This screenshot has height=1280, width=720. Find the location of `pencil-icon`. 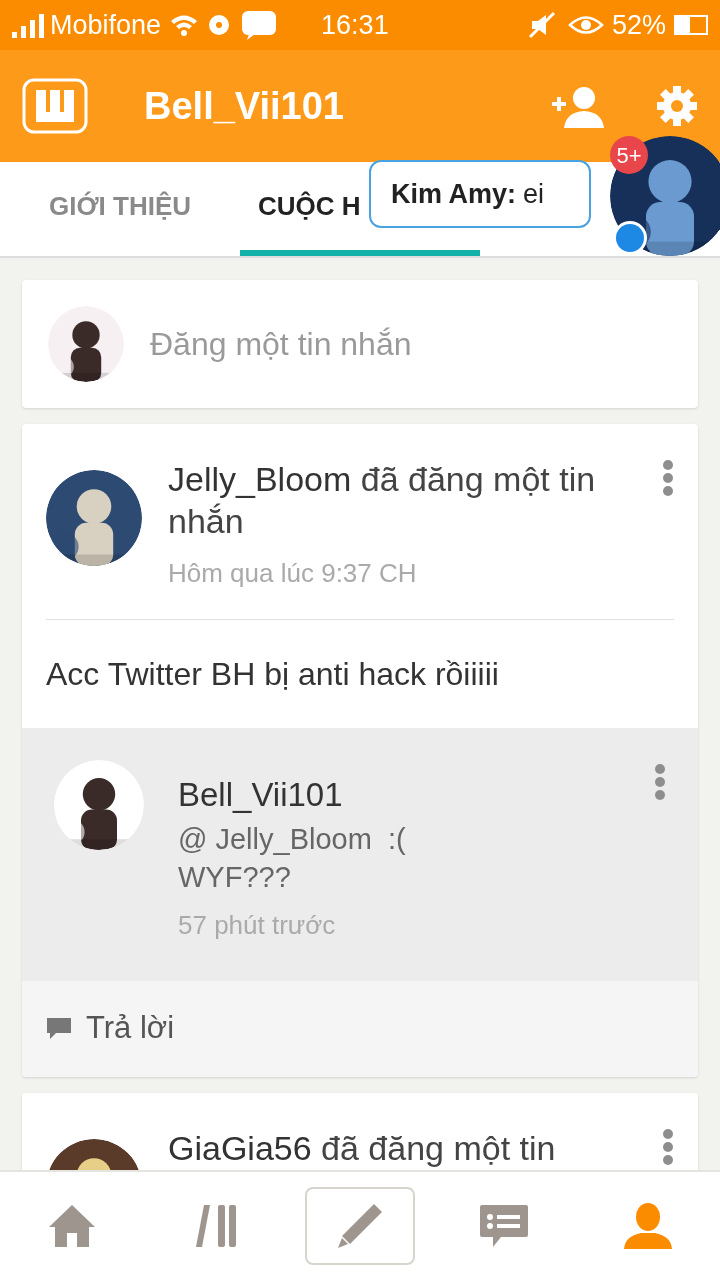

pencil-icon is located at coordinates (360, 1226).